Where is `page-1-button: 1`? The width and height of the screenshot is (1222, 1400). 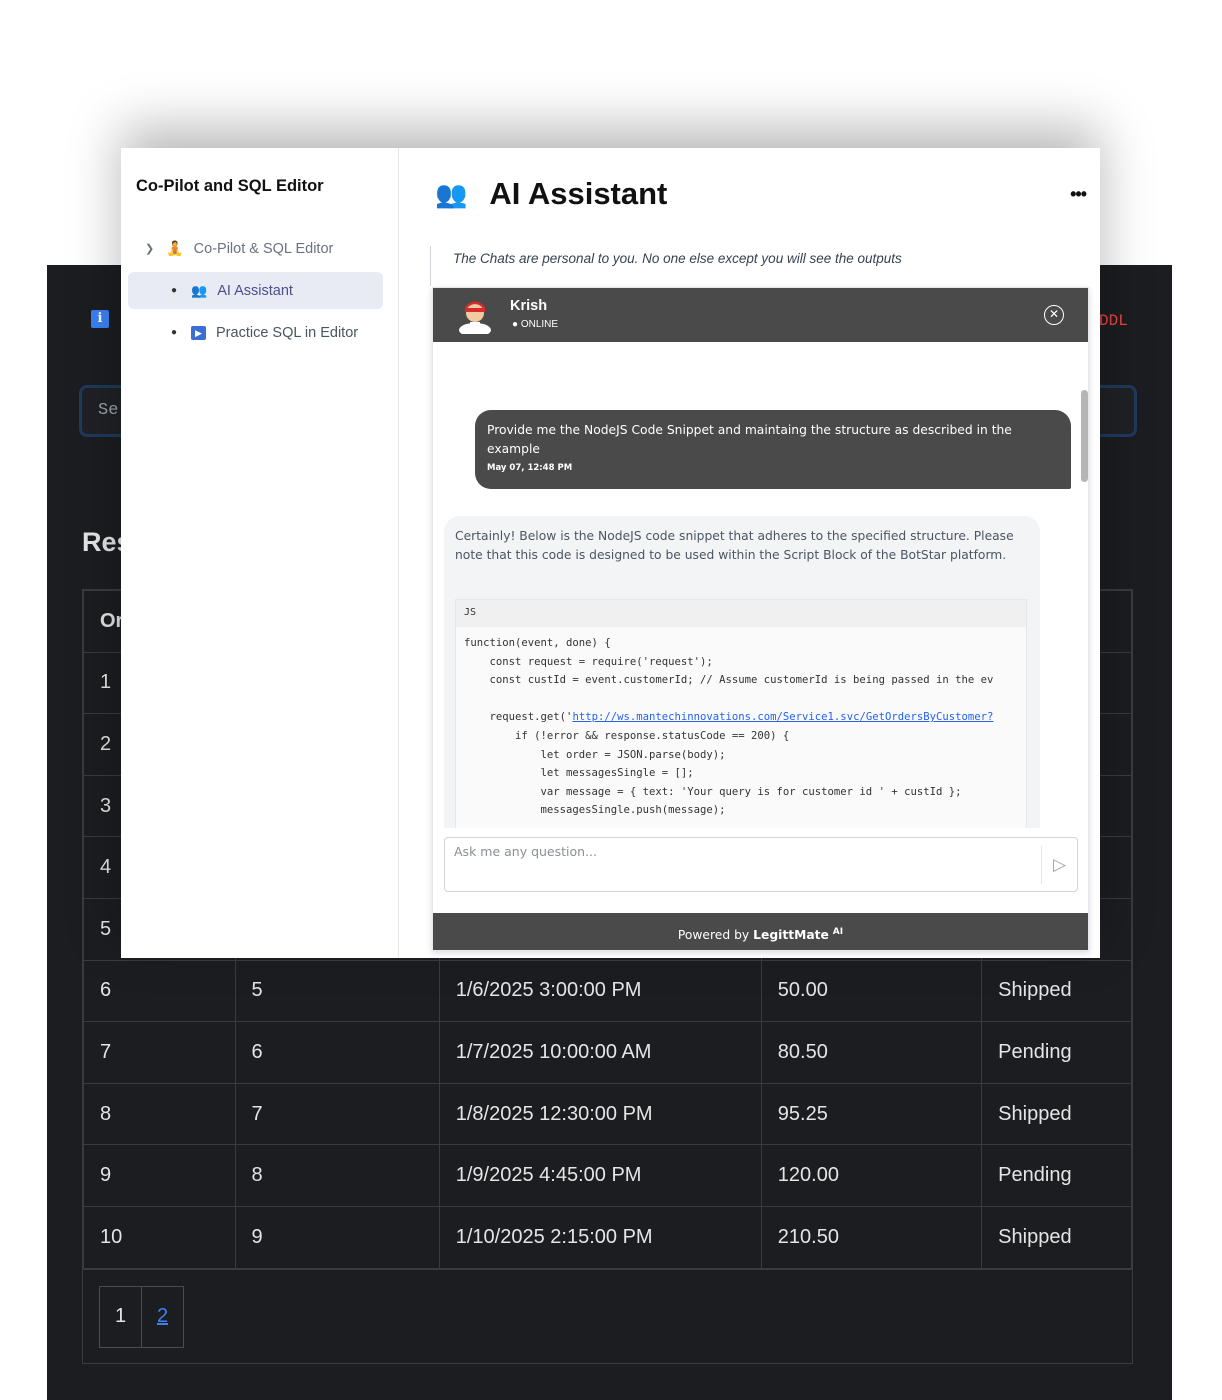
page-1-button: 1 is located at coordinates (120, 1316).